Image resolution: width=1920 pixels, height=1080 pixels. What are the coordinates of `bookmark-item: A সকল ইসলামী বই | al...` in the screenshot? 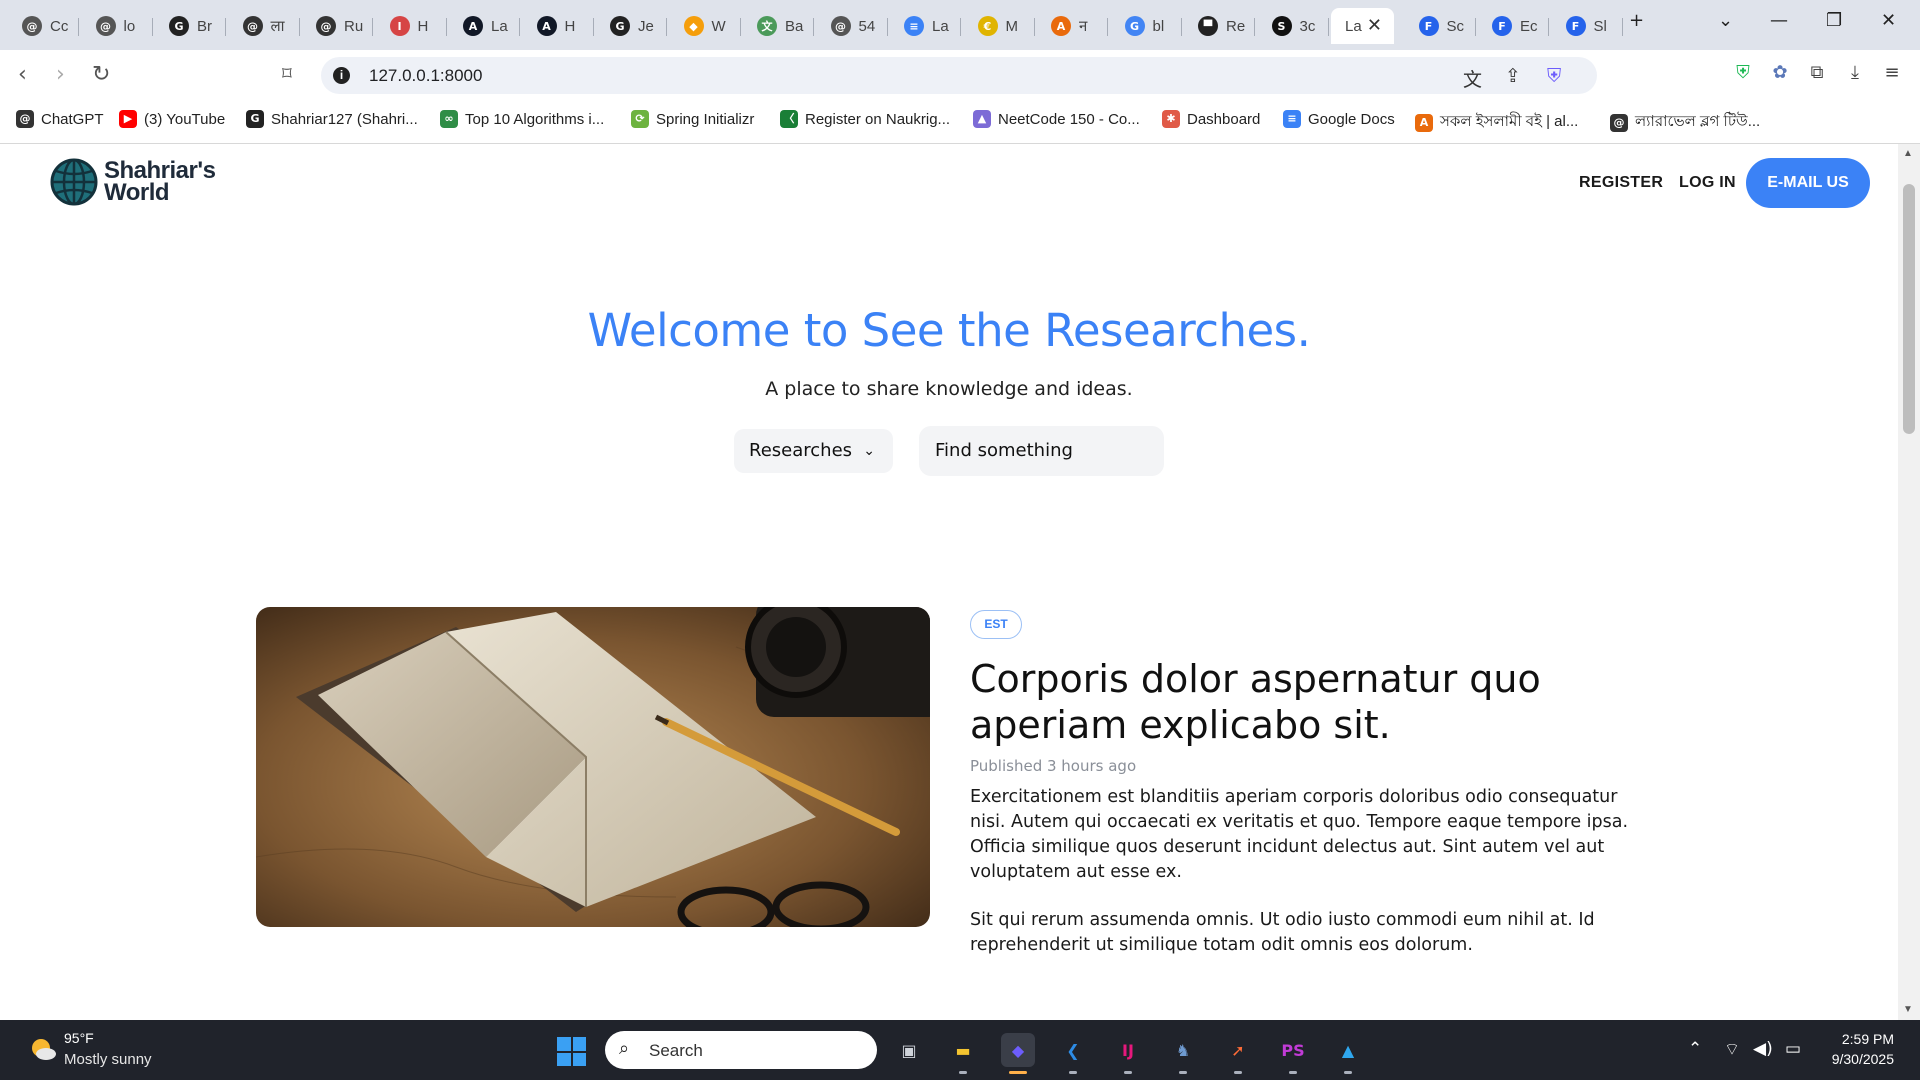 It's located at (1496, 122).